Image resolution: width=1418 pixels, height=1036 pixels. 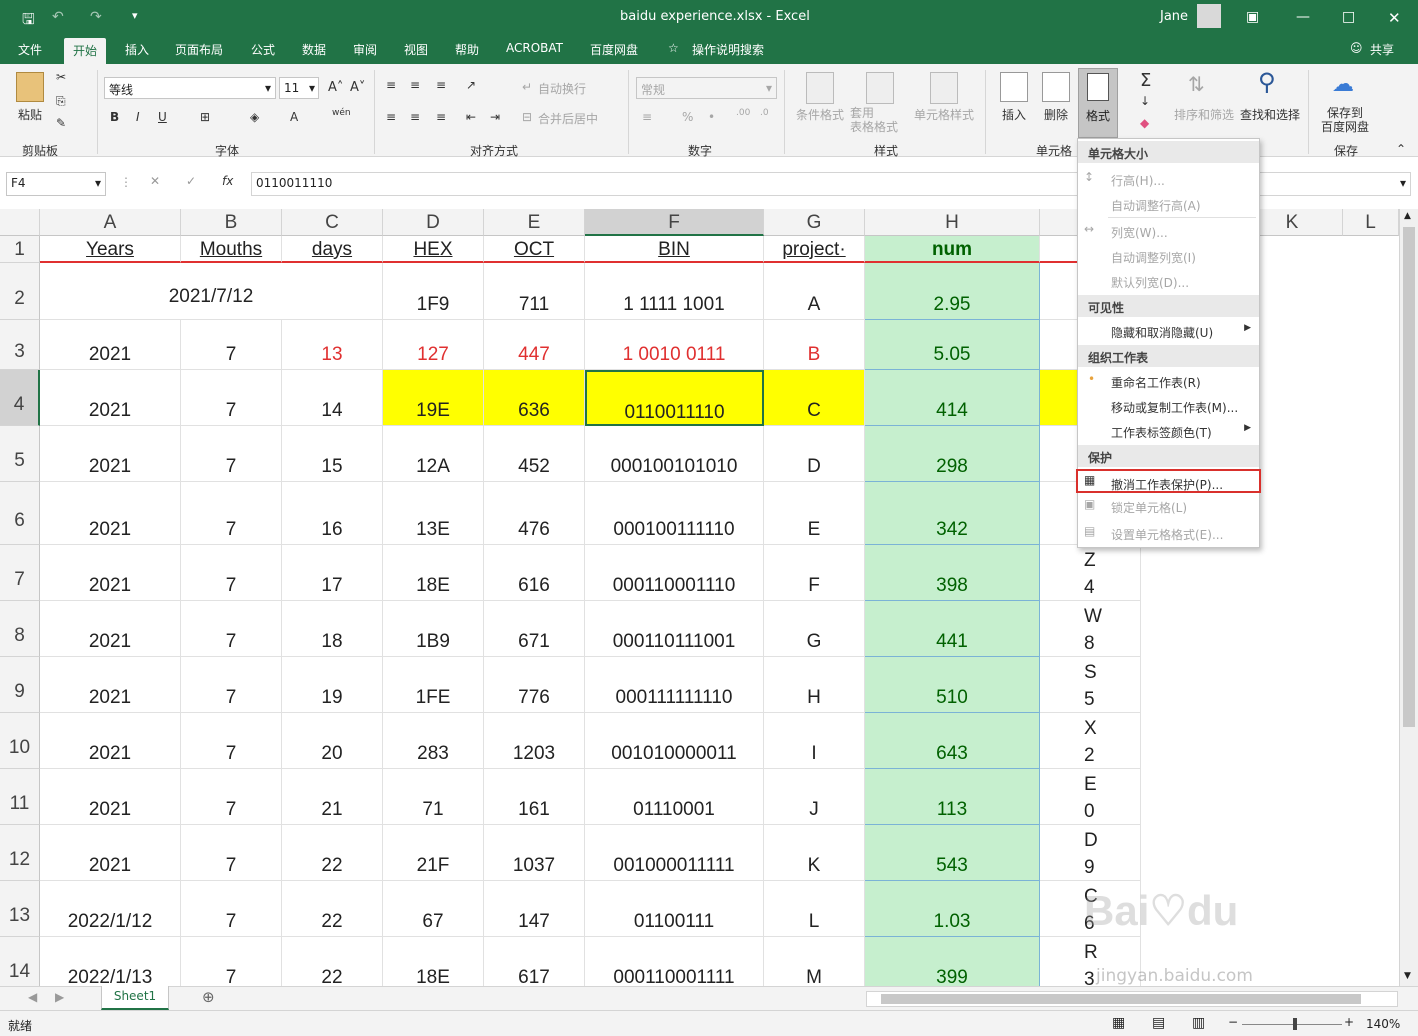 What do you see at coordinates (534, 909) in the screenshot?
I see `cell-e13: 147` at bounding box center [534, 909].